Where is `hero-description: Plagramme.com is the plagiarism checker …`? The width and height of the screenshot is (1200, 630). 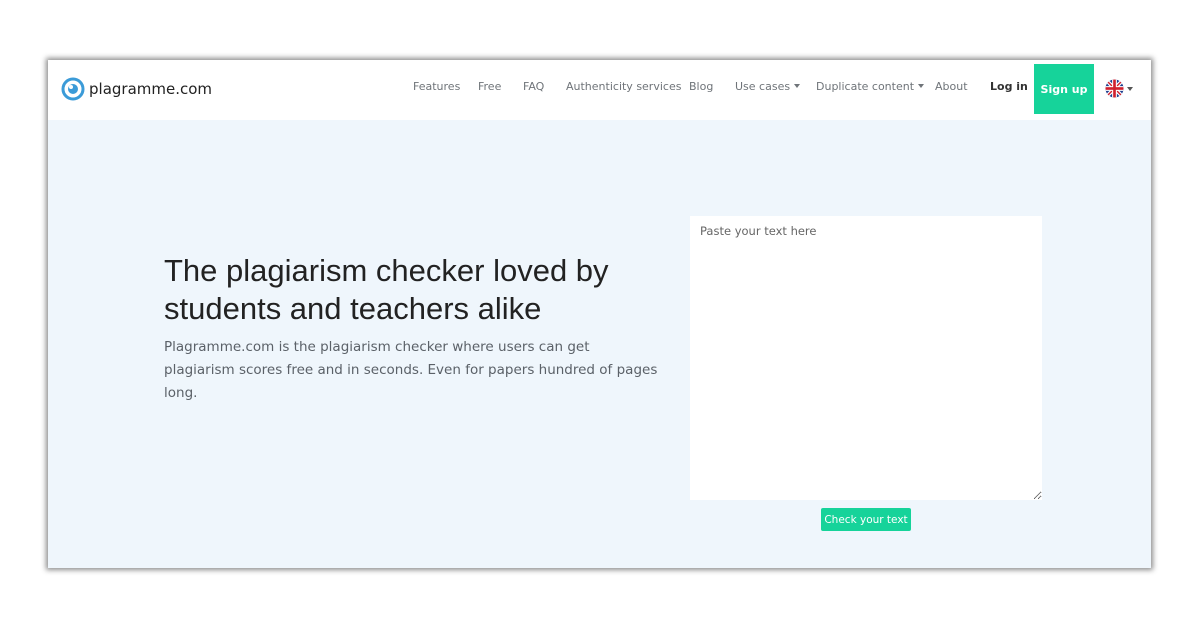 hero-description: Plagramme.com is the plagiarism checker … is located at coordinates (411, 370).